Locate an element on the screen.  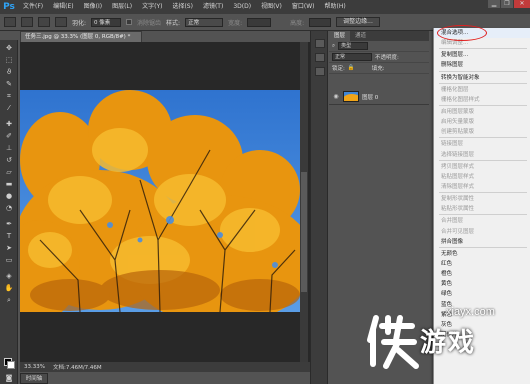
context-menu-item: 栅格化图层 is located at coordinates (455, 89).